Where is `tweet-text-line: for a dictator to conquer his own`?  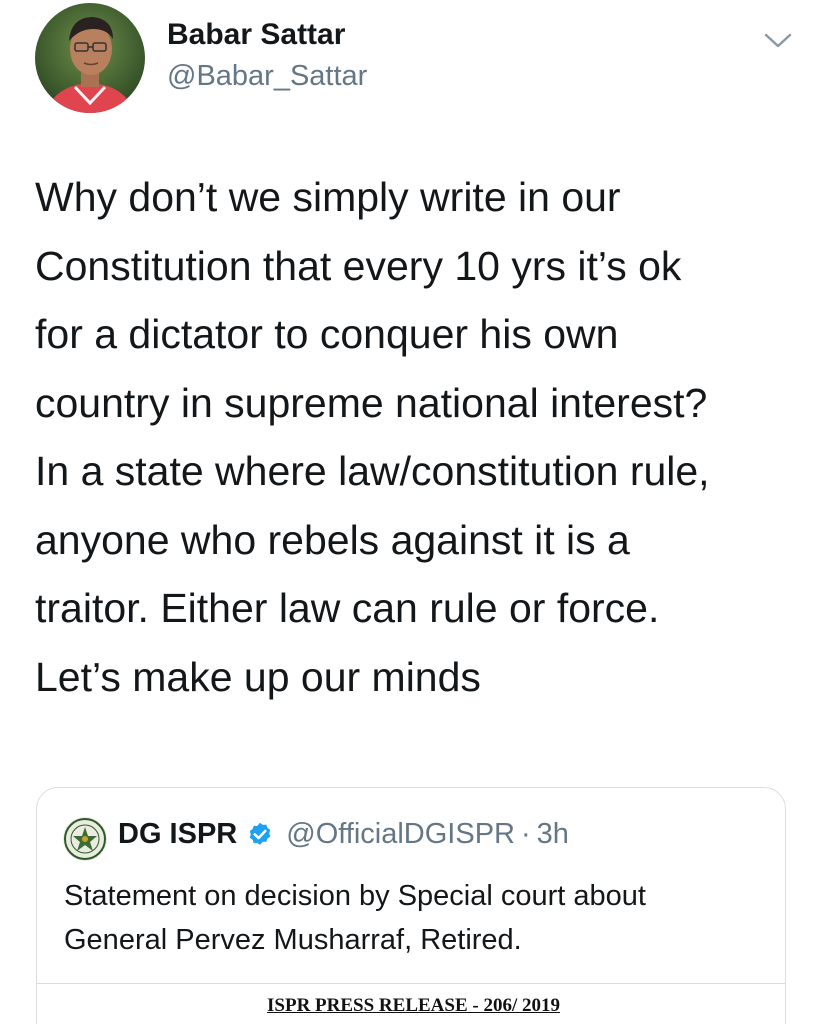
tweet-text-line: for a dictator to conquer his own is located at coordinates (327, 334).